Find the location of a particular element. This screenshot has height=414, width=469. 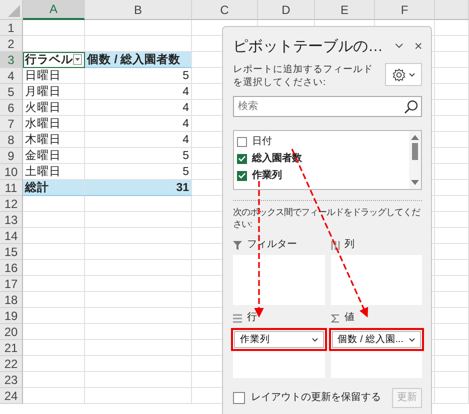

scroll-down-icon is located at coordinates (415, 182).